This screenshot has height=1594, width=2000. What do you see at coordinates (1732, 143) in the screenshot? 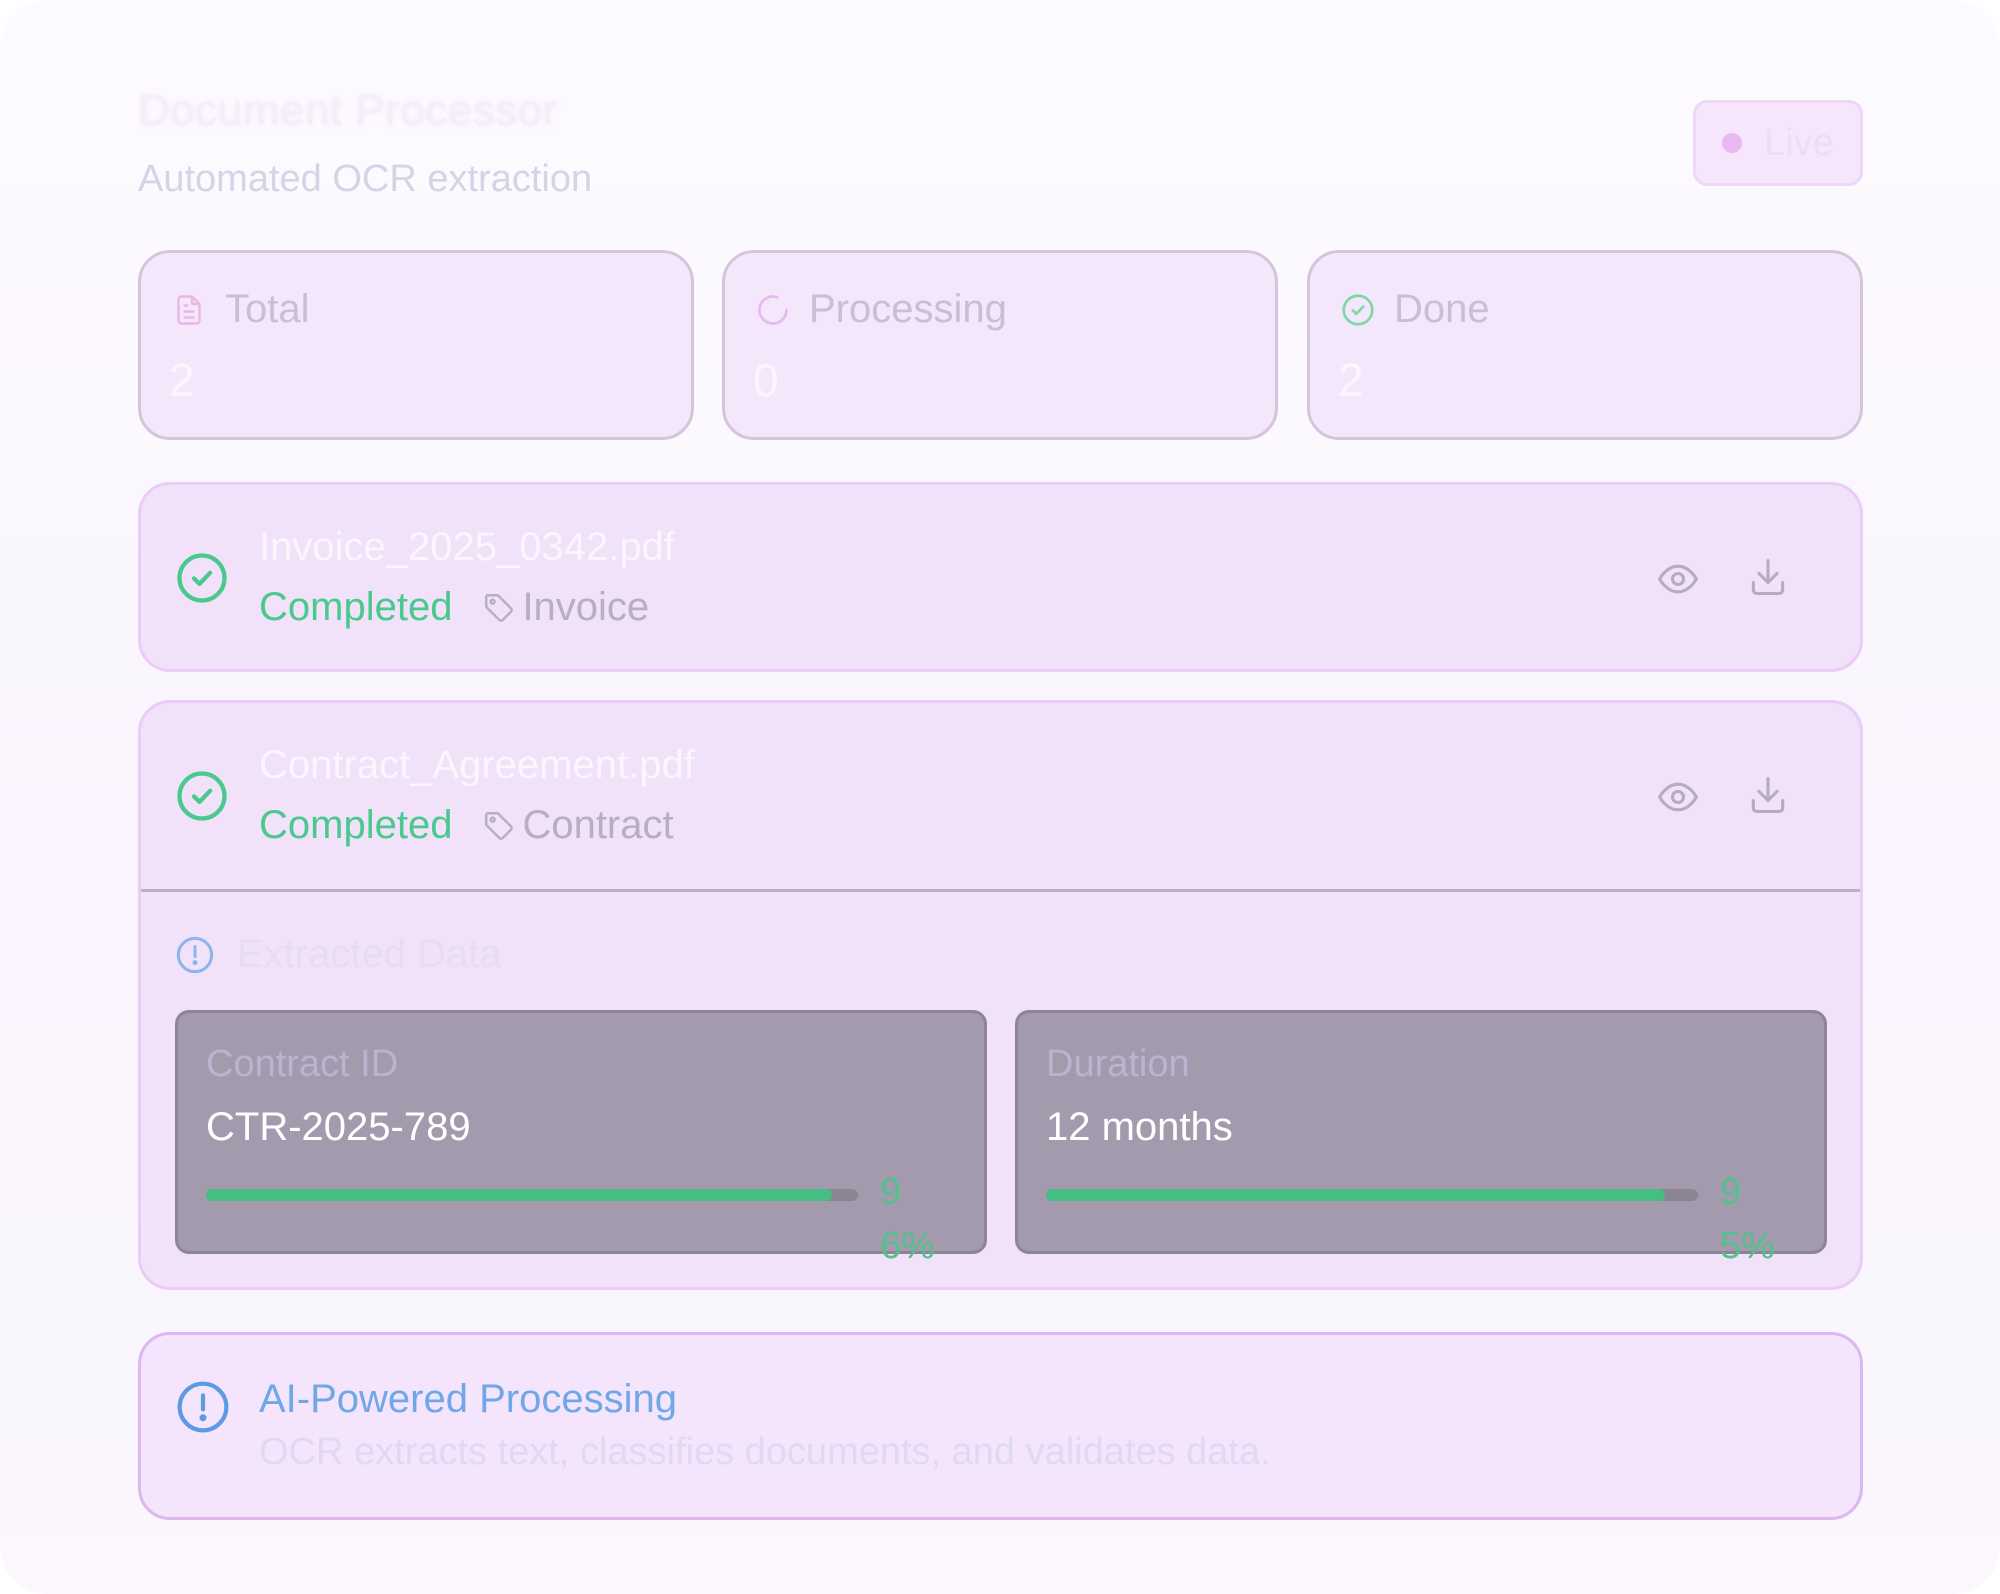
I see `live-dot-icon` at bounding box center [1732, 143].